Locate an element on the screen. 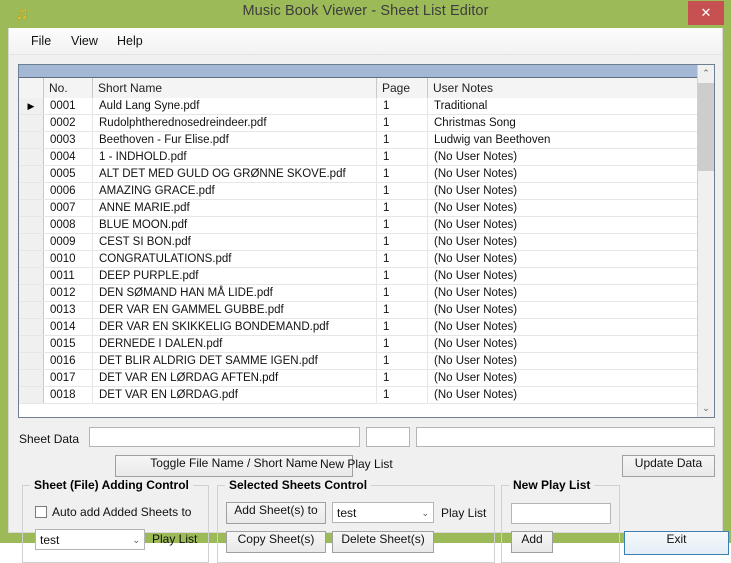  menu-item-help: Help is located at coordinates (130, 41).